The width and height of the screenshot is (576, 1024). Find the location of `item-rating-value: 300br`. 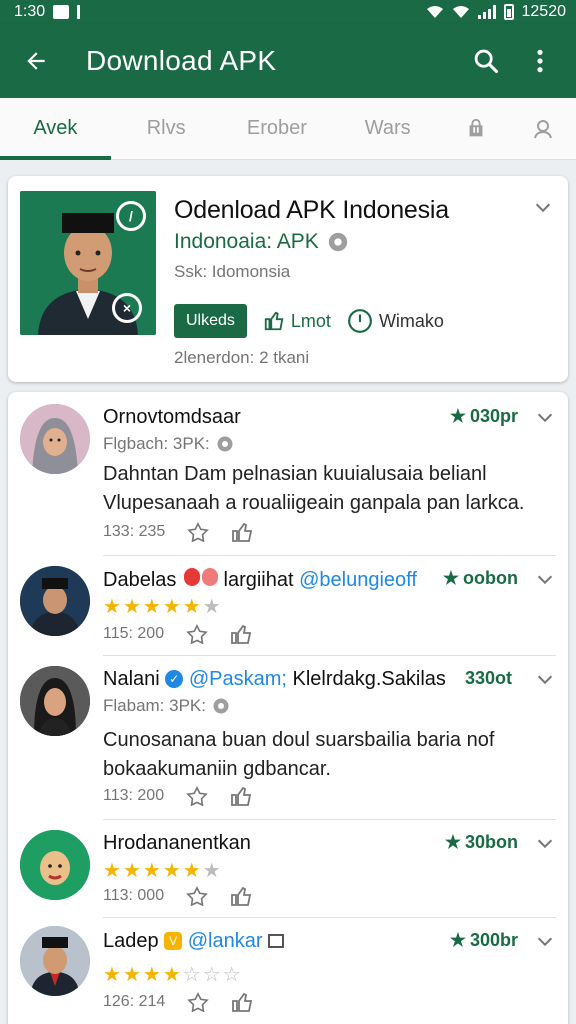

item-rating-value: 300br is located at coordinates (493, 940).